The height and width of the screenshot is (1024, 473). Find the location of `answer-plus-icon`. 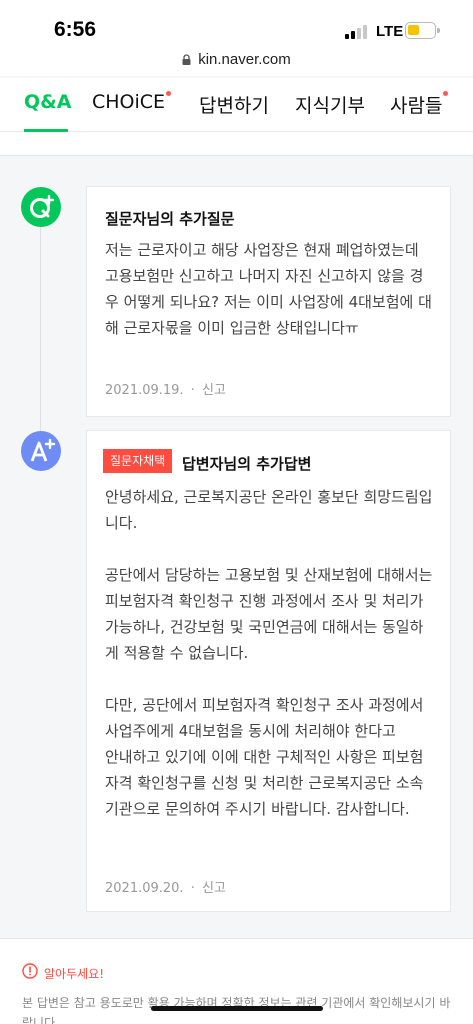

answer-plus-icon is located at coordinates (41, 451).